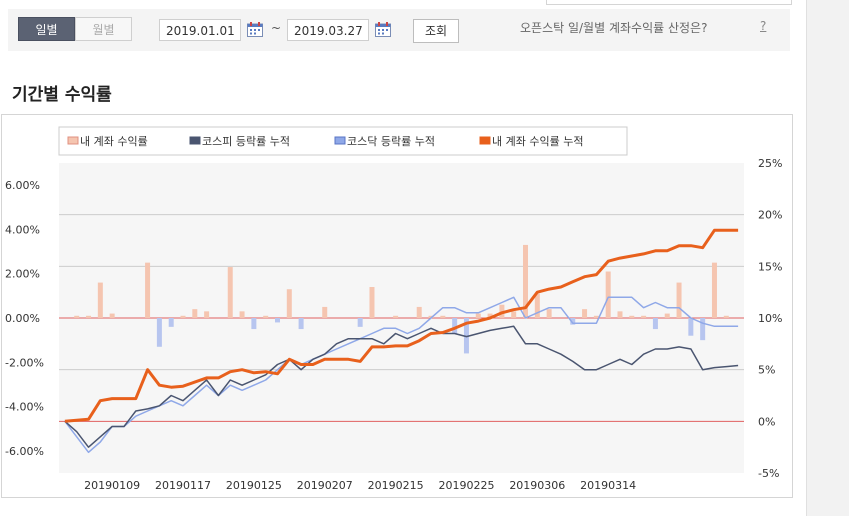 The image size is (849, 516). What do you see at coordinates (614, 28) in the screenshot?
I see `help-text: 오픈스탁 일/월별 계좌수익률 산정은?` at bounding box center [614, 28].